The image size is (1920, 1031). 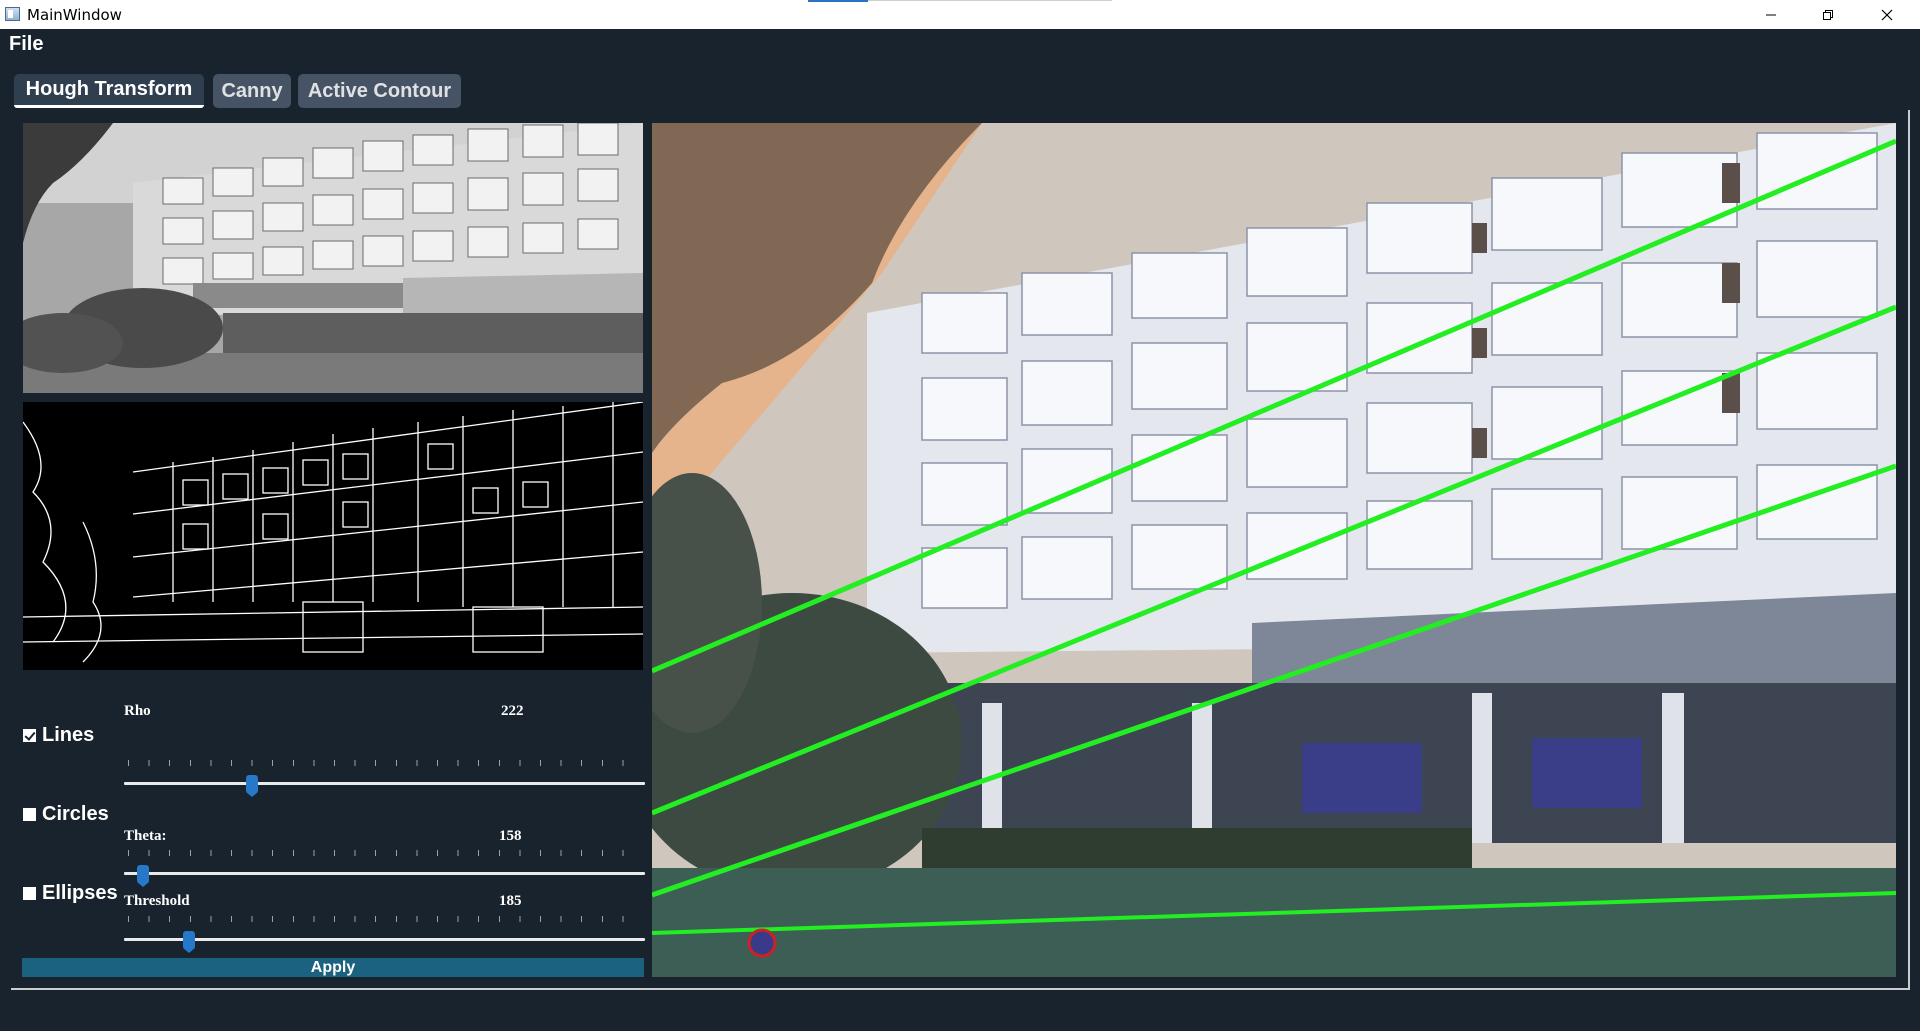 What do you see at coordinates (512, 711) in the screenshot?
I see `rho-value: 222` at bounding box center [512, 711].